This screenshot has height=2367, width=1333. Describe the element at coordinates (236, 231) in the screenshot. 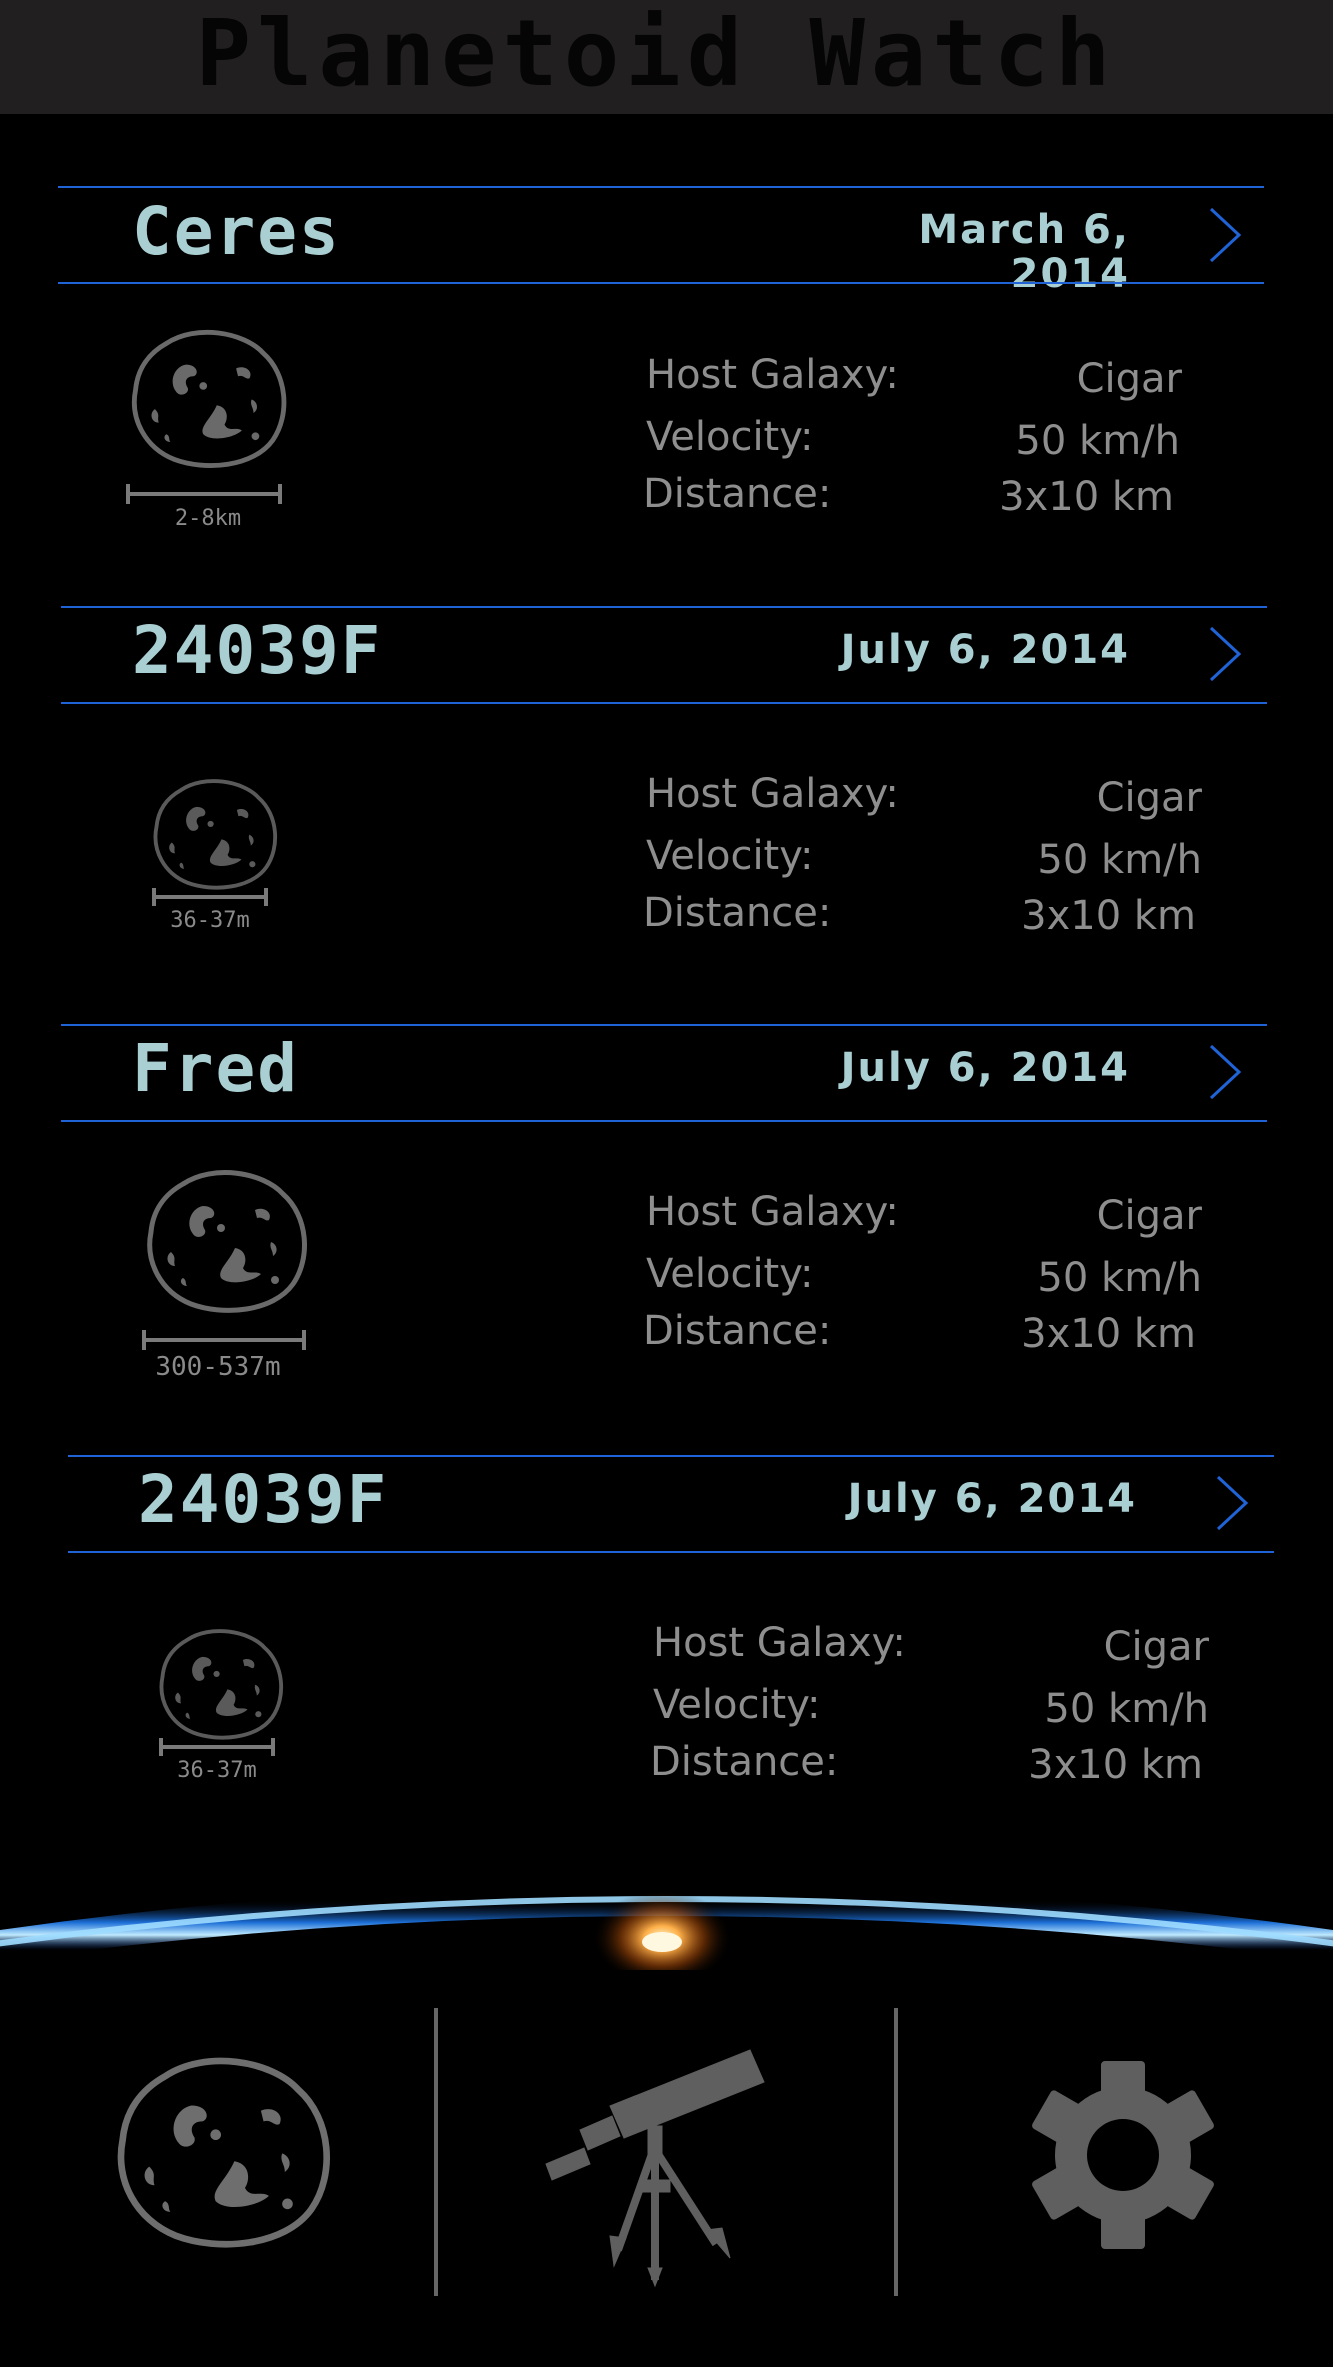

I see `planetoid-name: Ceres` at that location.